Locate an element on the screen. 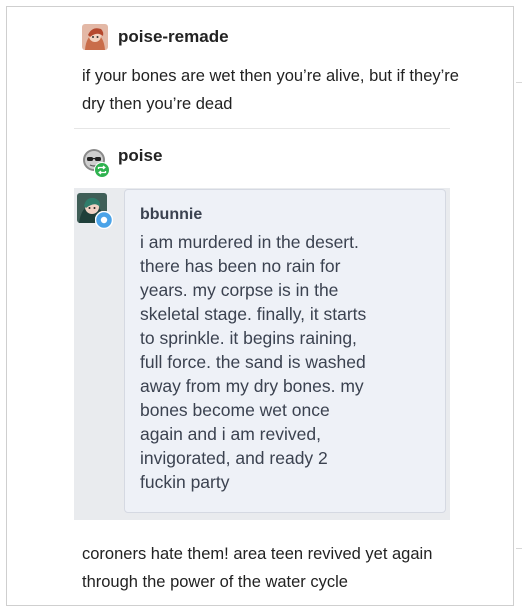 The image size is (522, 615). poise-remade-avatar is located at coordinates (95, 37).